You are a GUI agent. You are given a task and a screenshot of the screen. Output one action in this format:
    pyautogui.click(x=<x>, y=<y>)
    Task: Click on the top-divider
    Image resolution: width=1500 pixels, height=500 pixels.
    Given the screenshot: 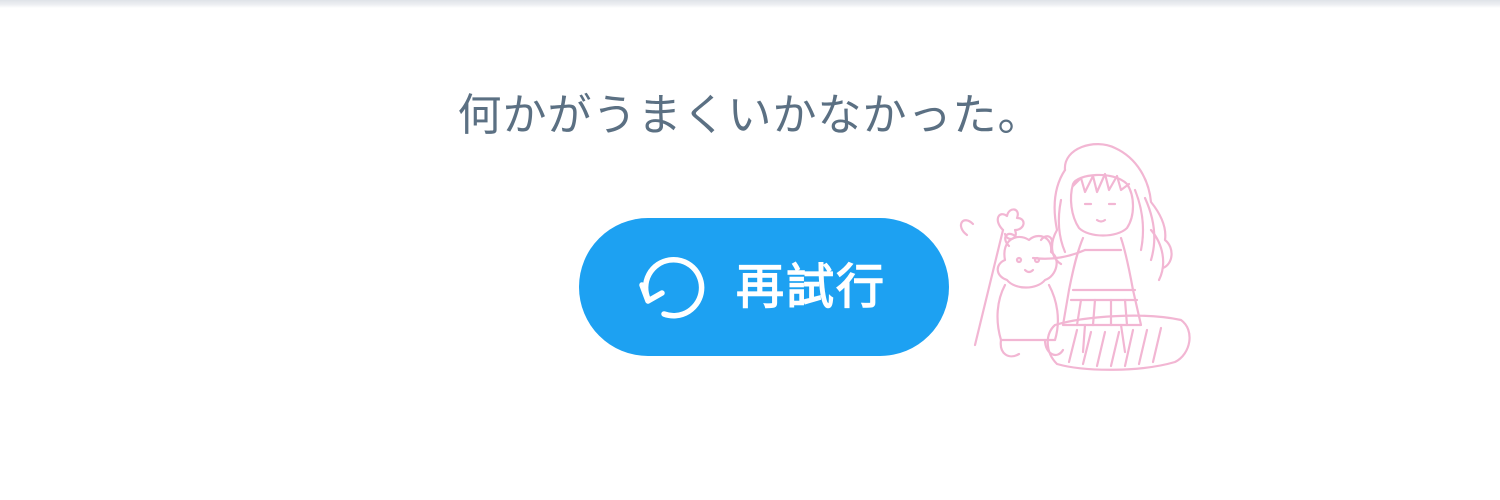 What is the action you would take?
    pyautogui.click(x=750, y=4)
    